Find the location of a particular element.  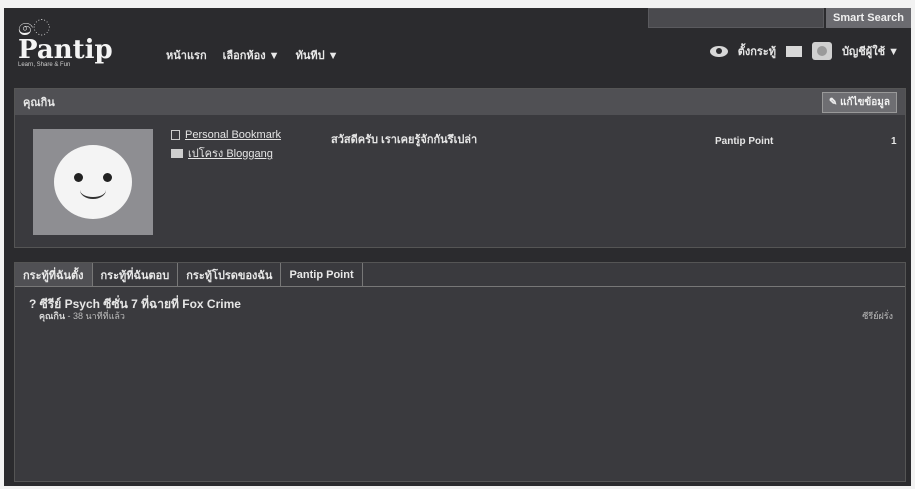

topic-meta: คุณกิน - 38 นาทีที่แล้ว is located at coordinates (82, 316).